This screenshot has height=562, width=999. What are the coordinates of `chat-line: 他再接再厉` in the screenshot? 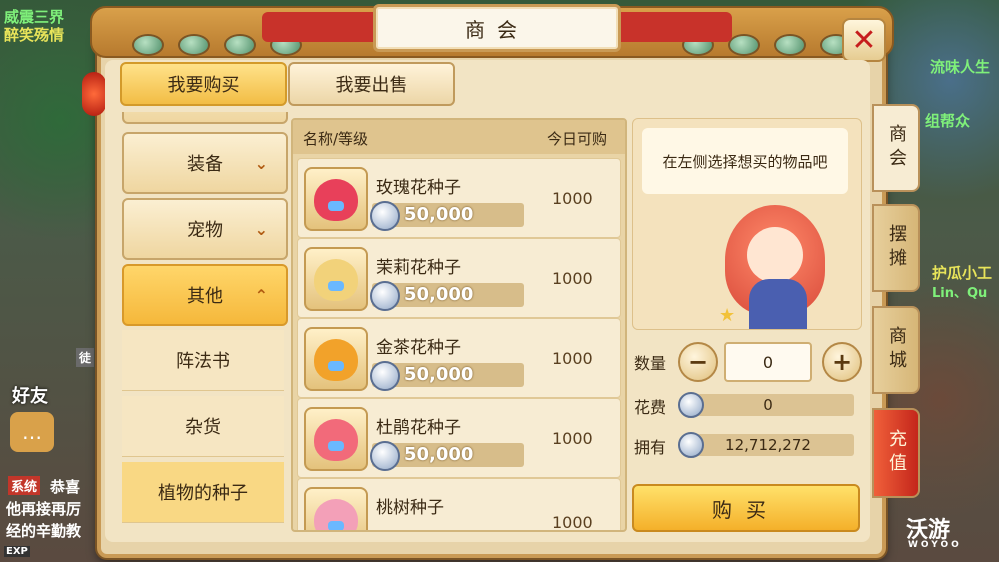 It's located at (44, 509).